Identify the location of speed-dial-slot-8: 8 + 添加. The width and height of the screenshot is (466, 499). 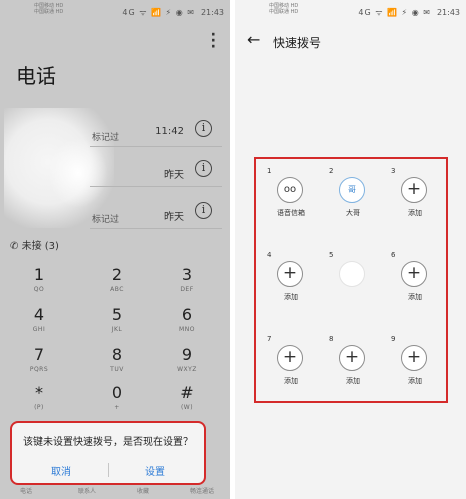
(353, 367).